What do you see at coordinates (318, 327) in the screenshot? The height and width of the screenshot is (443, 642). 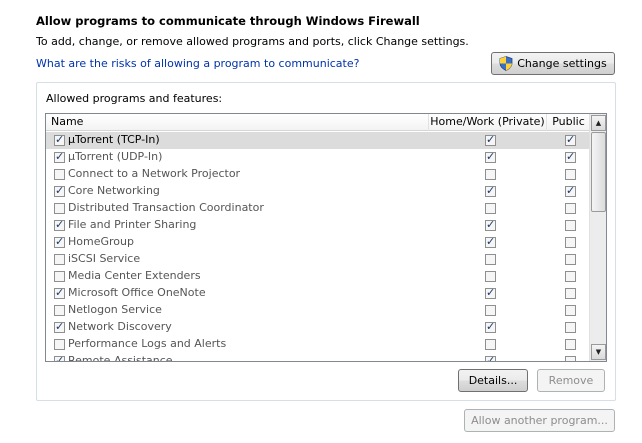 I see `list-item: Network Discovery` at bounding box center [318, 327].